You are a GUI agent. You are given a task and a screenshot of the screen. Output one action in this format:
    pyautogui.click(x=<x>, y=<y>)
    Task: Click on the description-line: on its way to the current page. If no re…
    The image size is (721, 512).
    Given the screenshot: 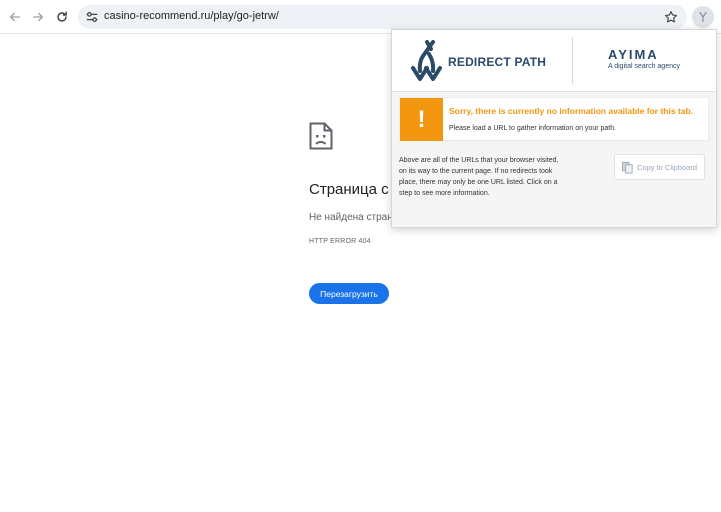 What is the action you would take?
    pyautogui.click(x=476, y=171)
    